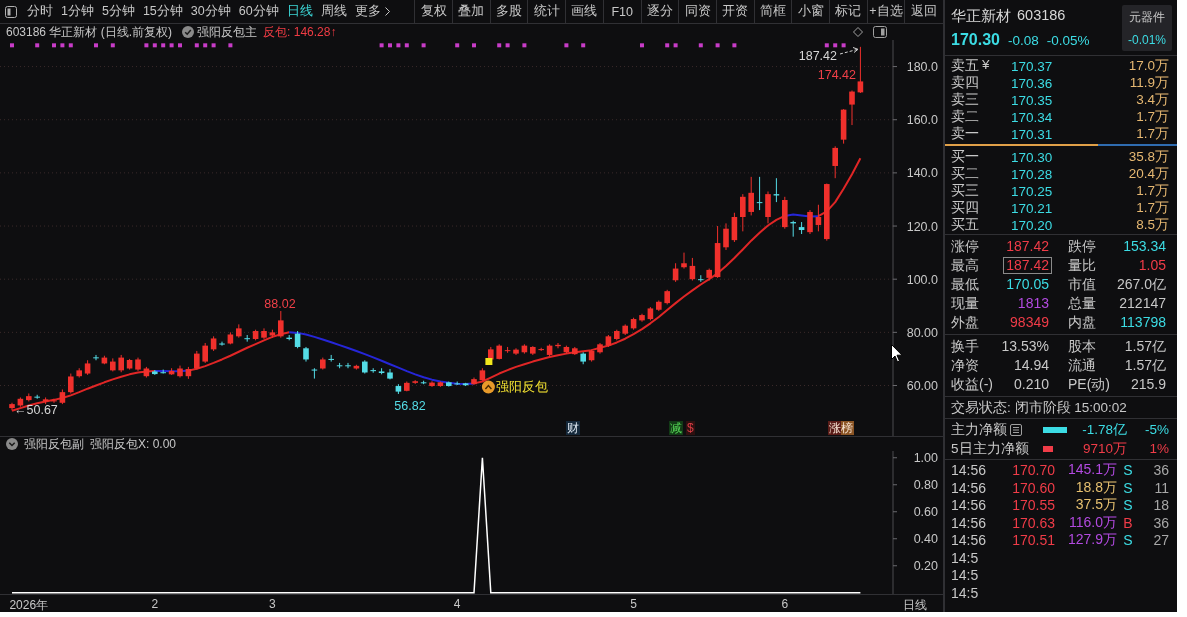  I want to click on toolbar-button: 返回, so click(924, 11).